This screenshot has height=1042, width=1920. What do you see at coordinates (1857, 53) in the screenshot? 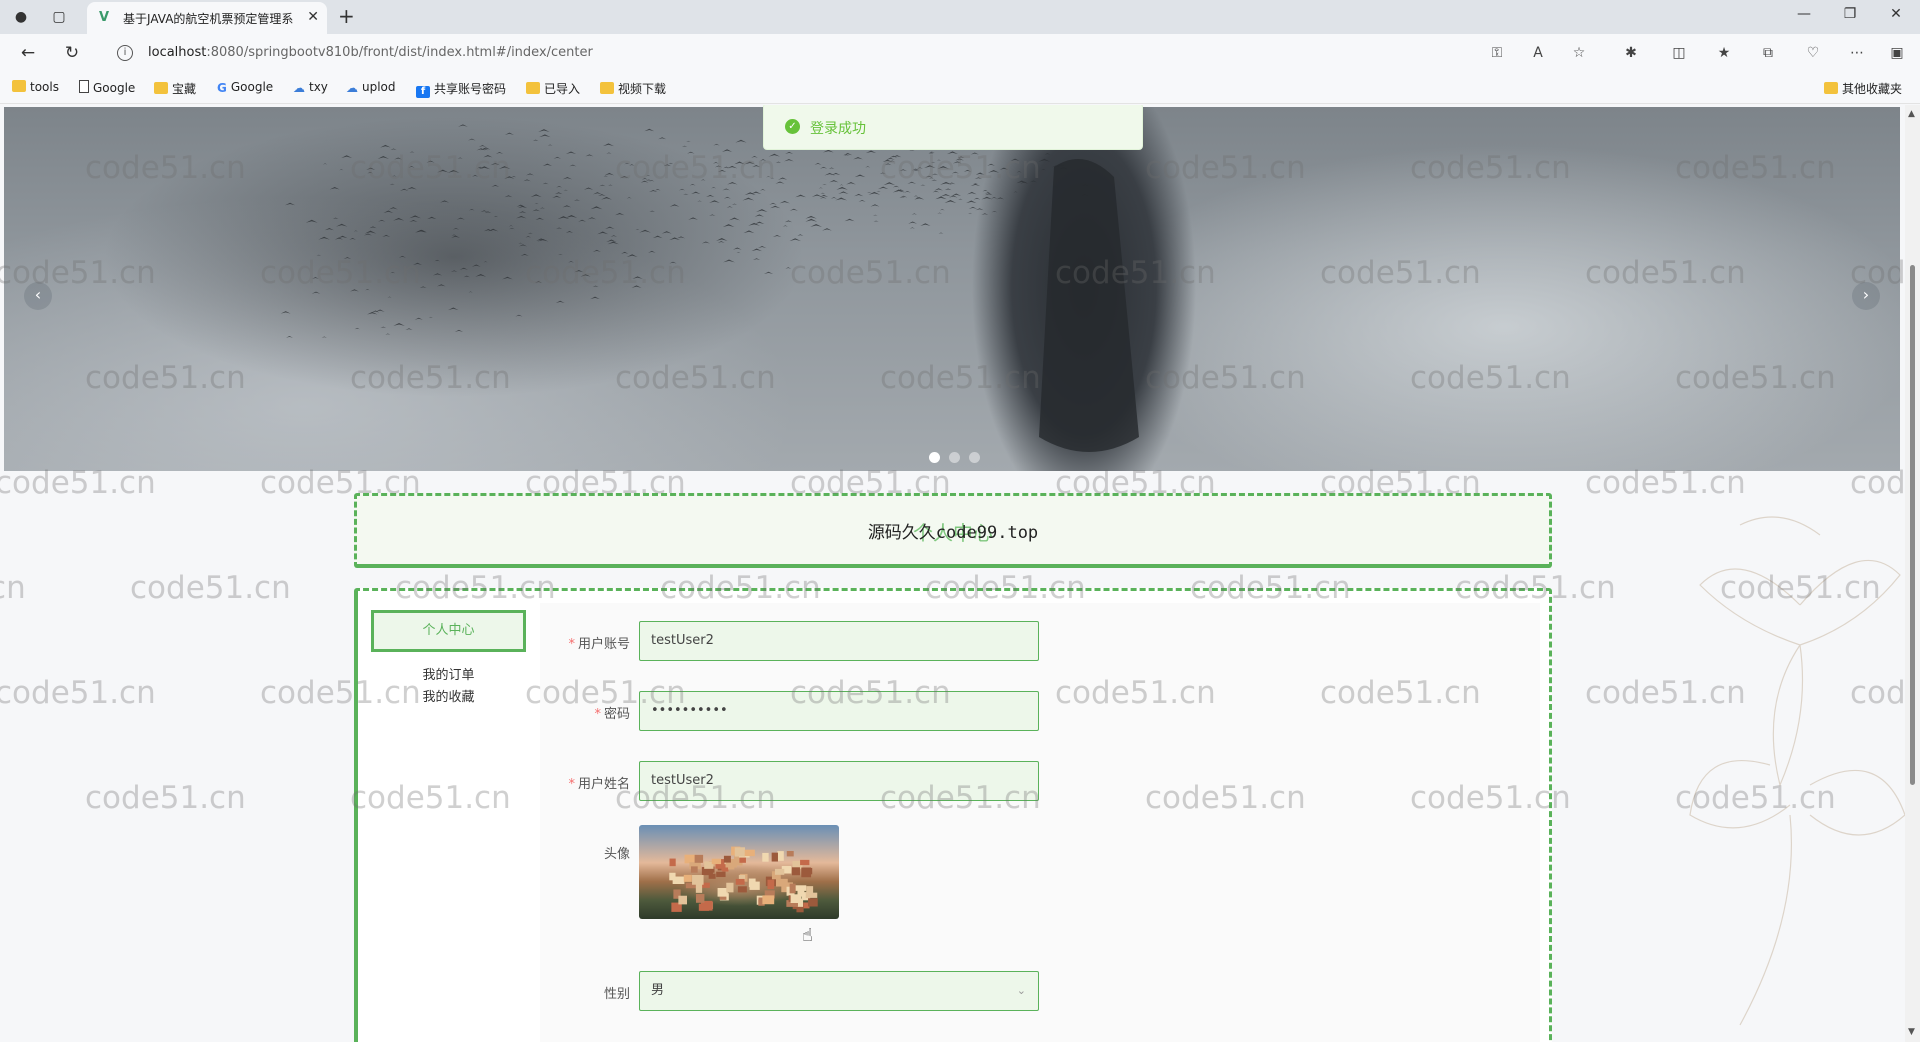
I see `more-menu-icon: ⋯` at bounding box center [1857, 53].